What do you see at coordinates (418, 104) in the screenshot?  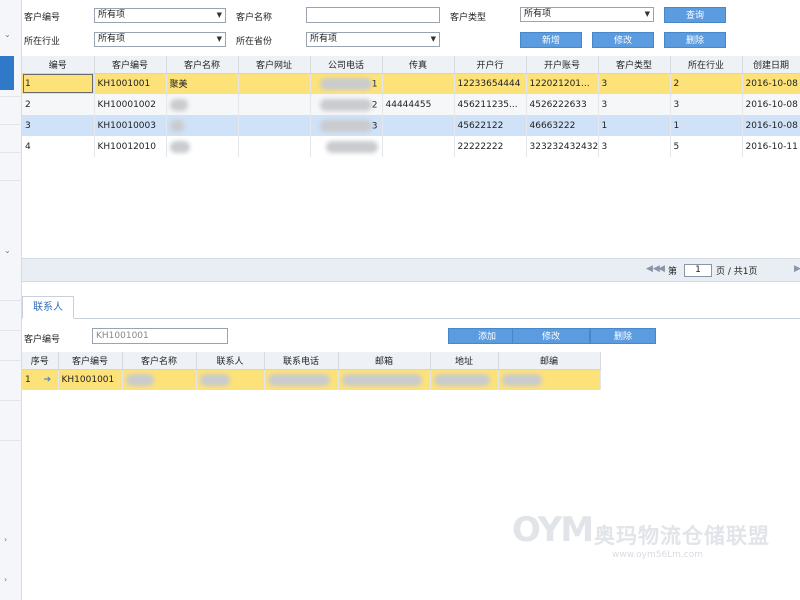 I see `cell-fax: 44444455` at bounding box center [418, 104].